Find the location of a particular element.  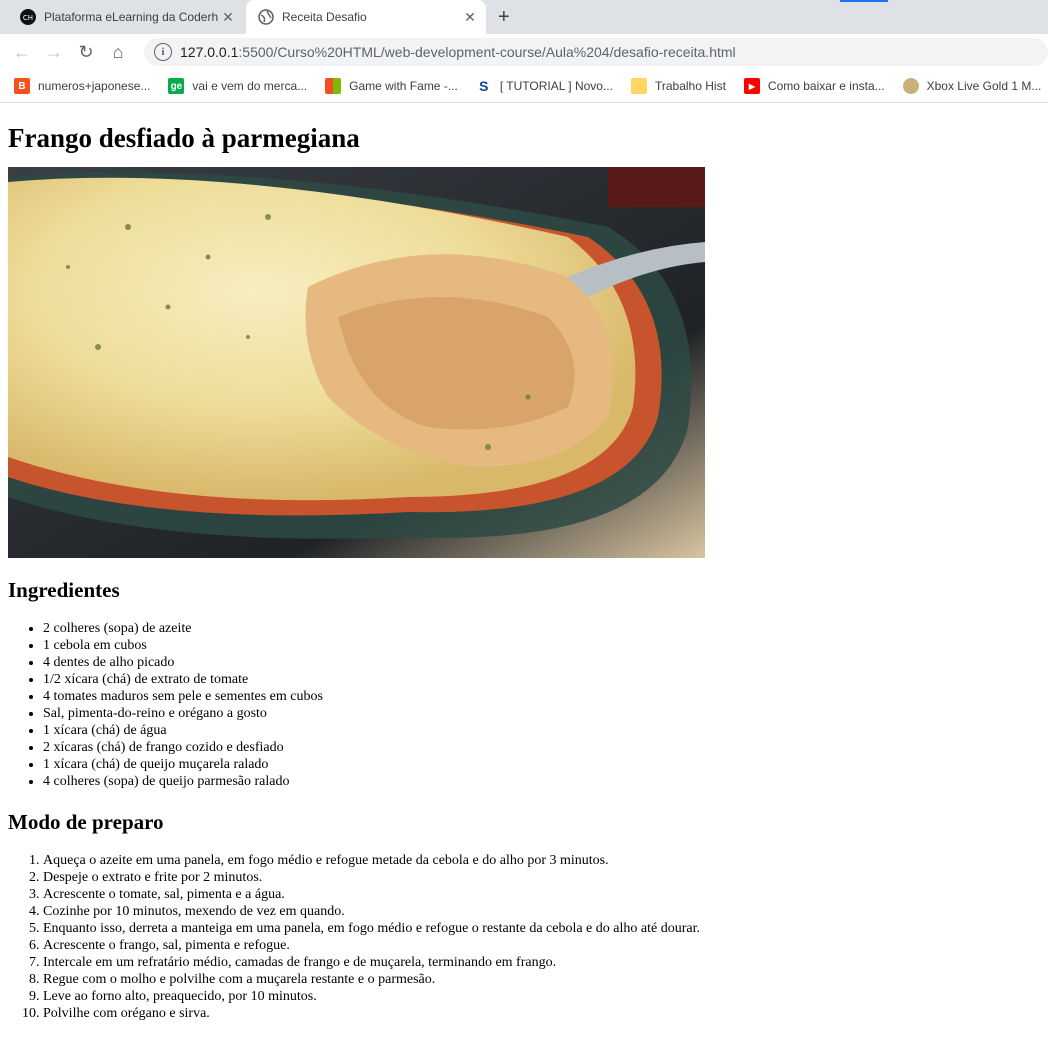

tab-coderhouse: CH Plataforma eLearning da Coderhouse ✕ is located at coordinates (126, 17).